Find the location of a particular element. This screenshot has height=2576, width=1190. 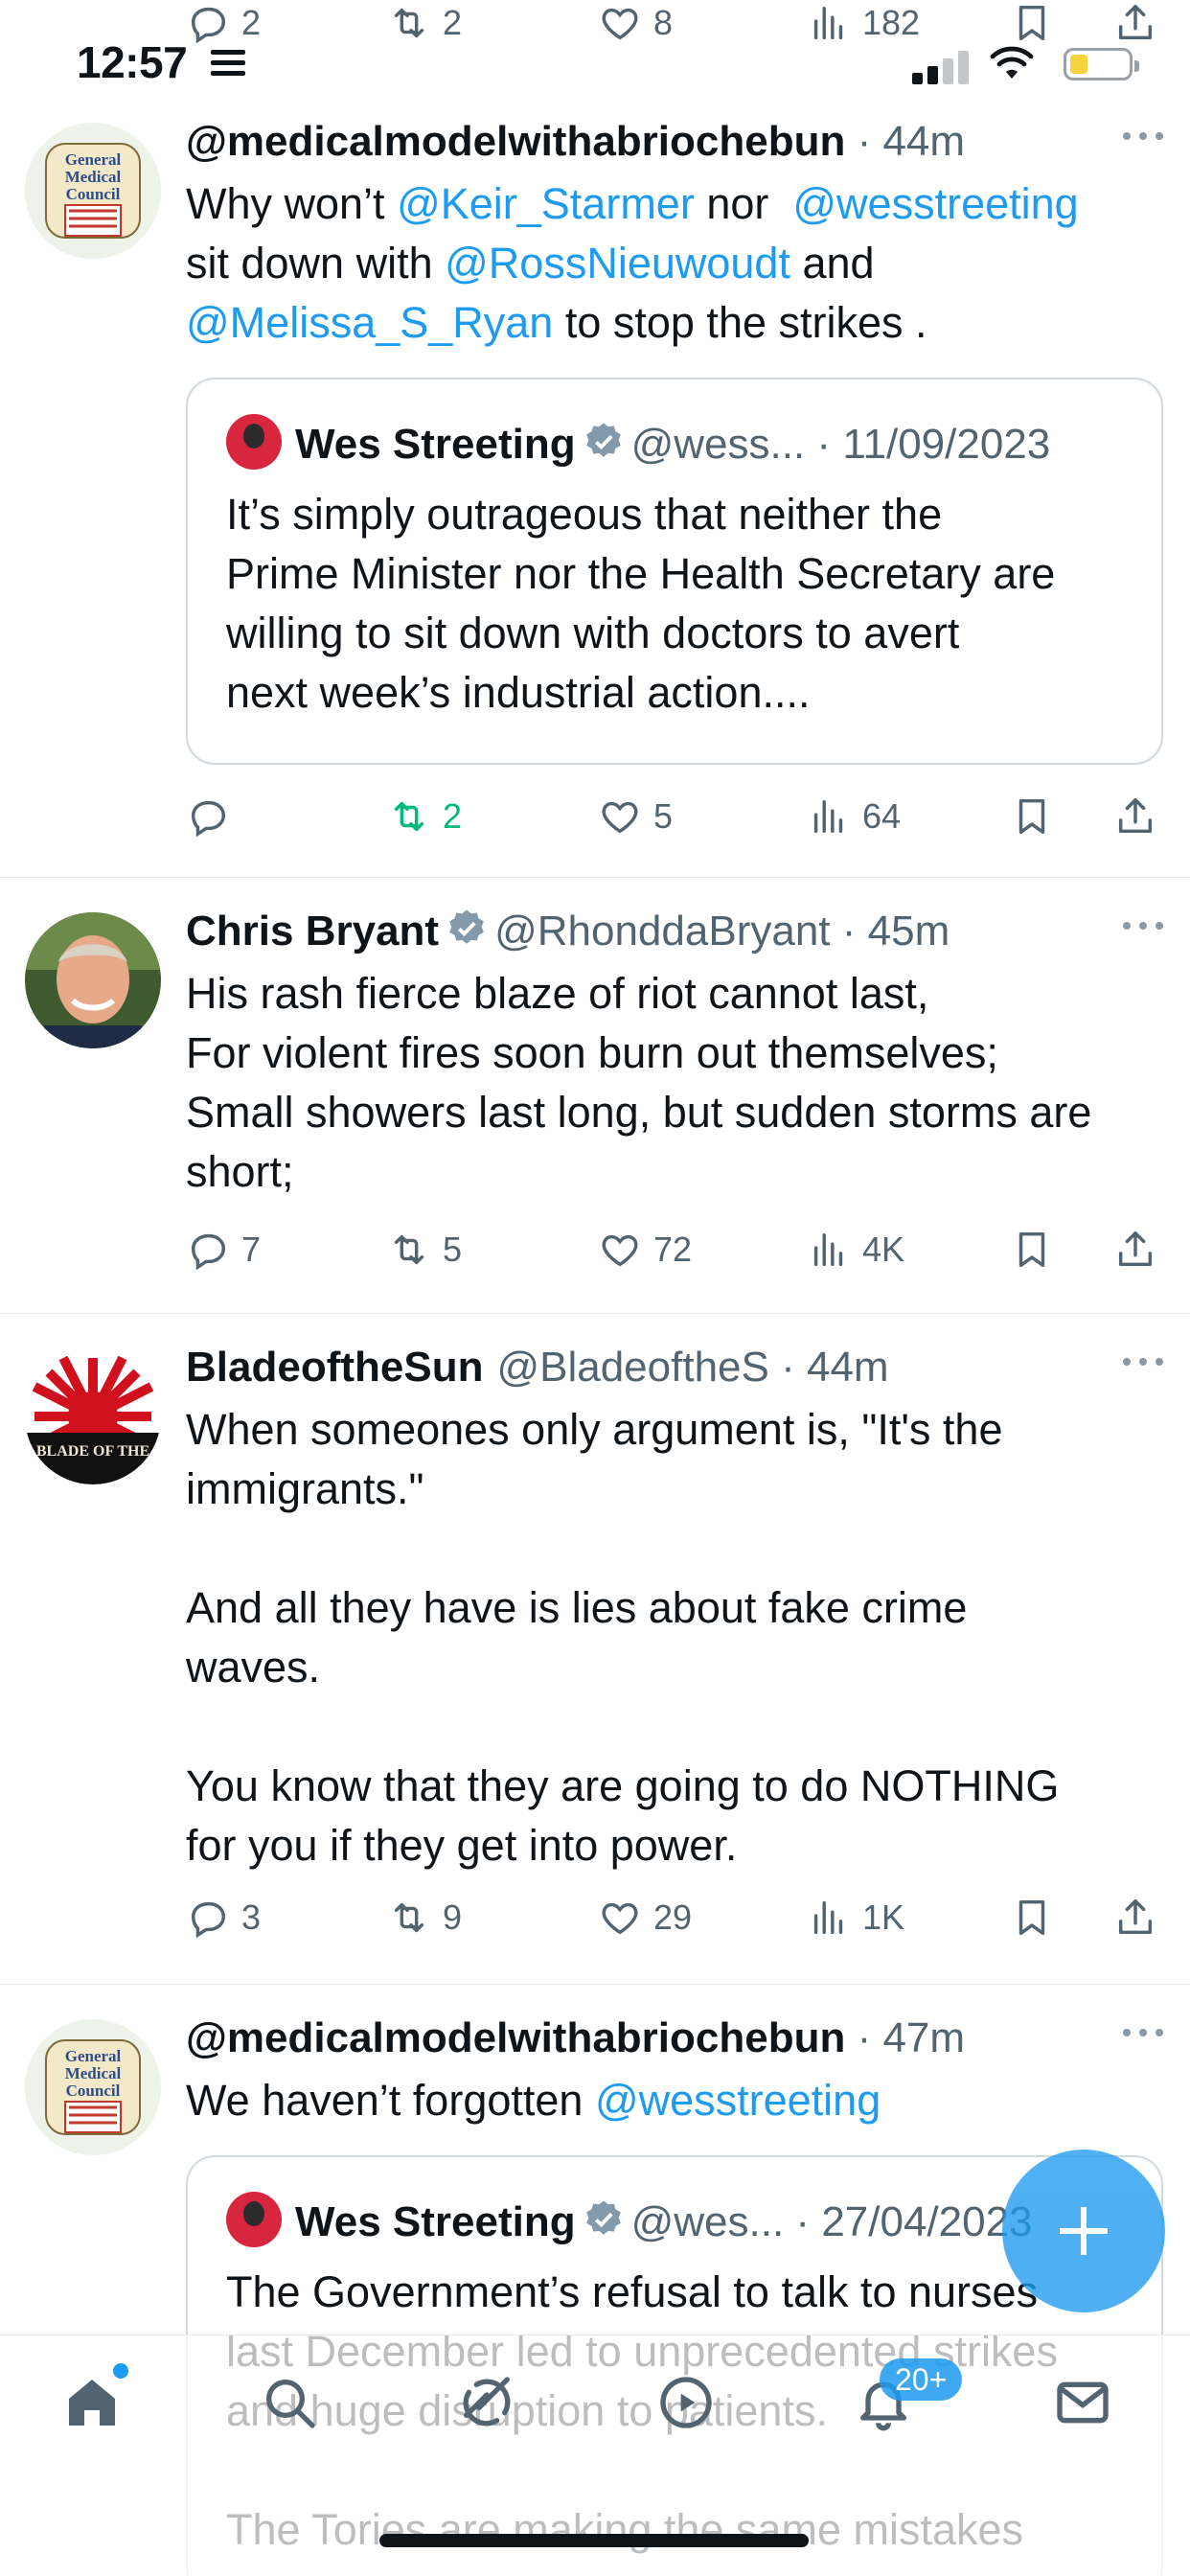

envelope-icon is located at coordinates (1083, 2402).